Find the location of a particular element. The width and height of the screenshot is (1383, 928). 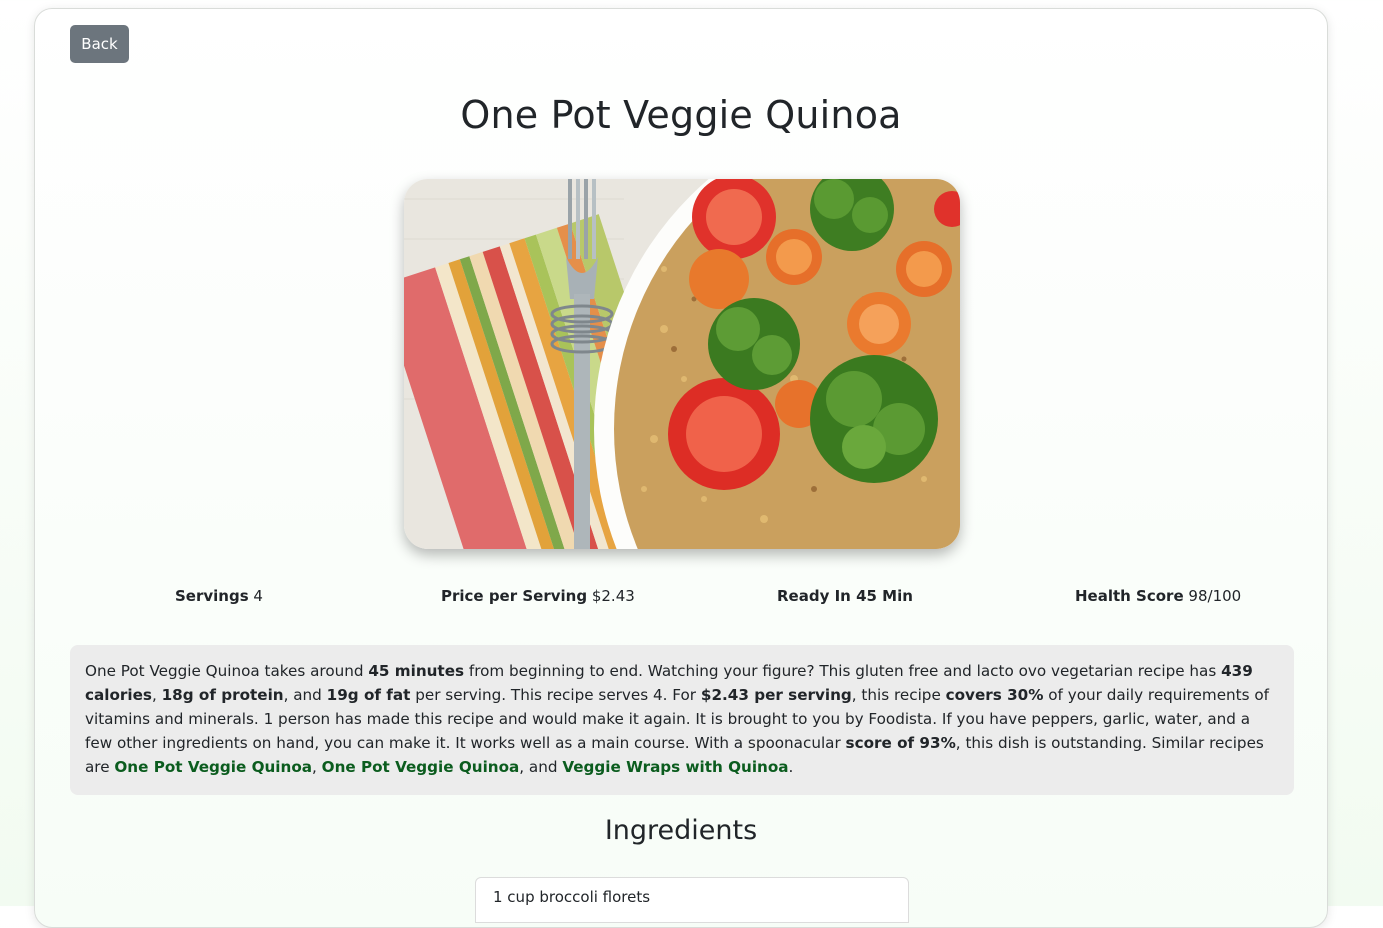

summary-text: . is located at coordinates (791, 767).